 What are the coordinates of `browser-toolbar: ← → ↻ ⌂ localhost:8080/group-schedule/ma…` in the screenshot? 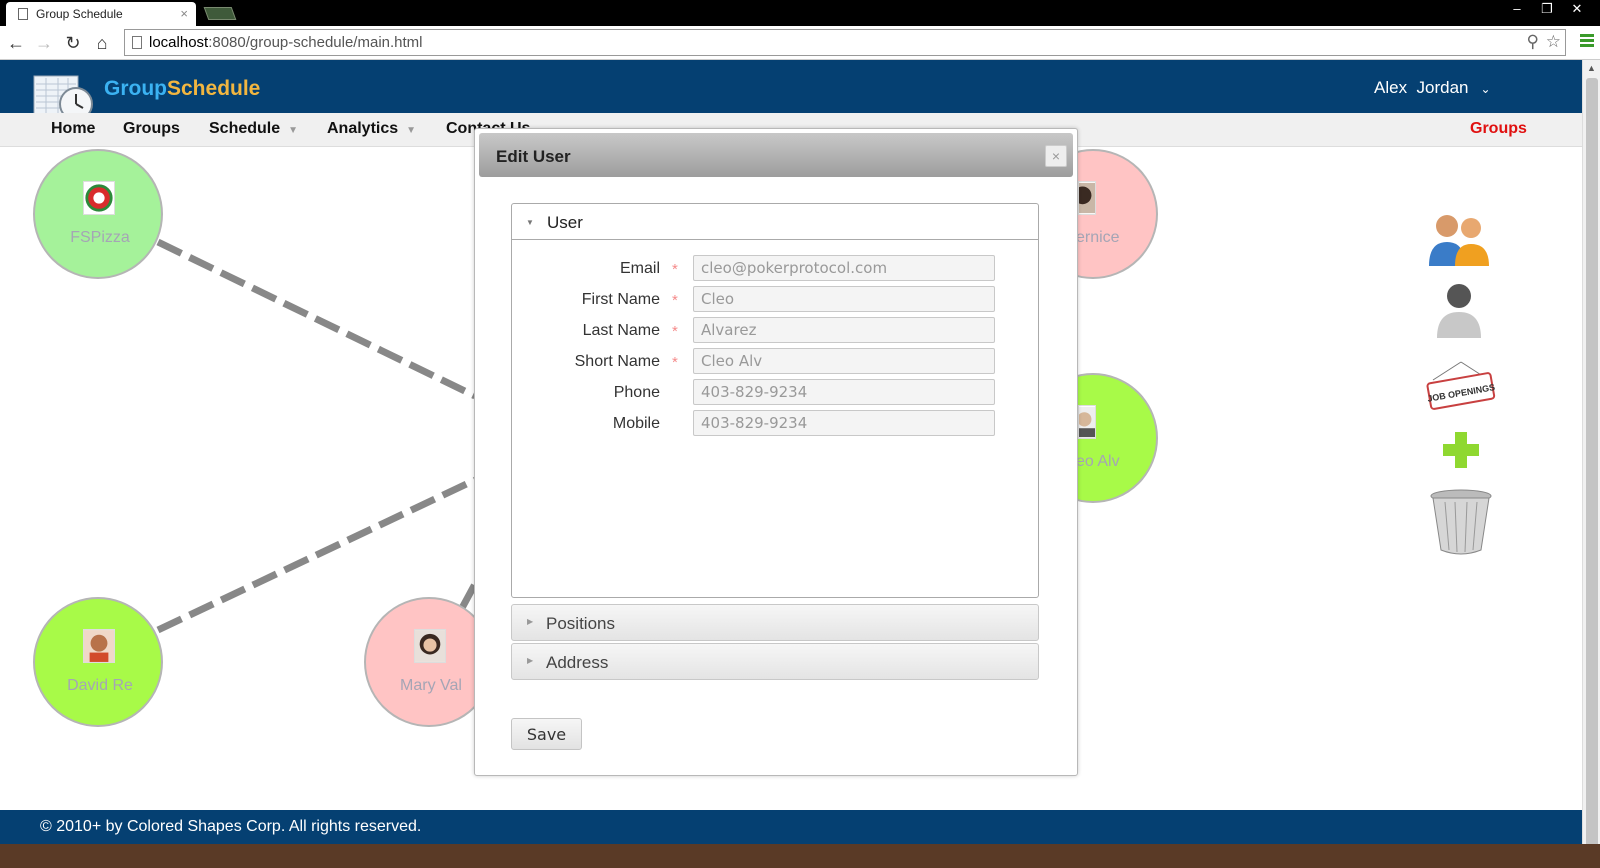 It's located at (800, 43).